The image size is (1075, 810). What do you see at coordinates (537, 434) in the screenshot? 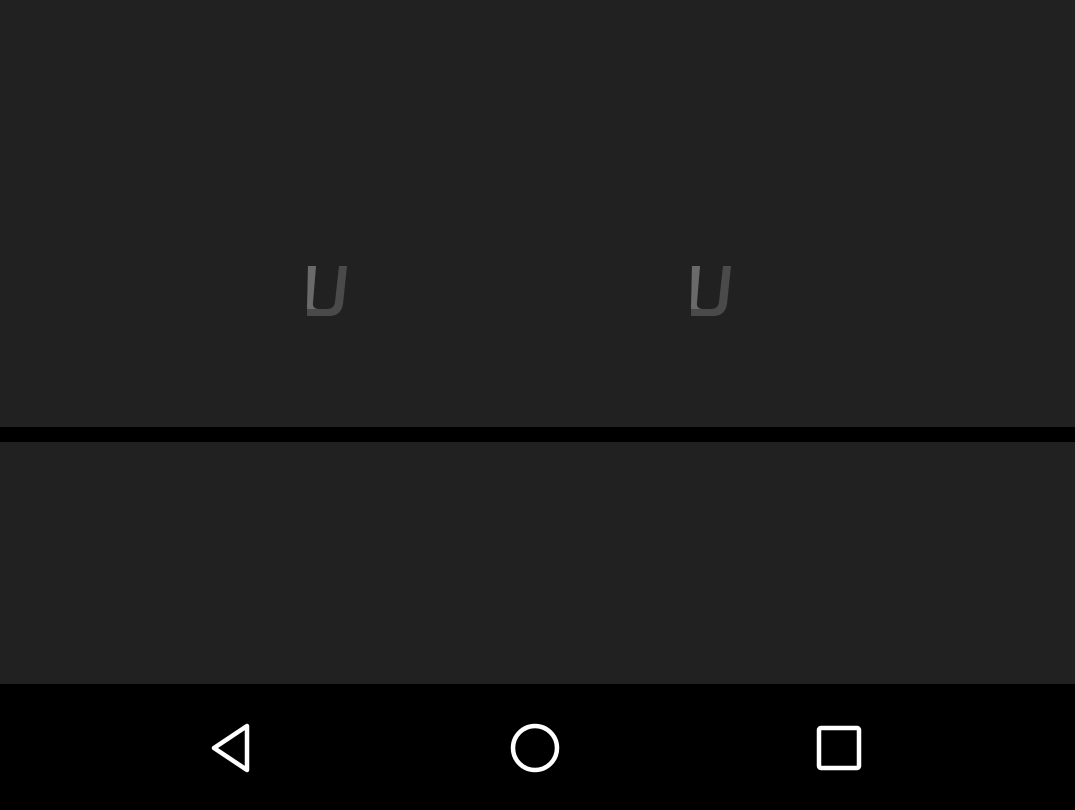
I see `split-screen-divider` at bounding box center [537, 434].